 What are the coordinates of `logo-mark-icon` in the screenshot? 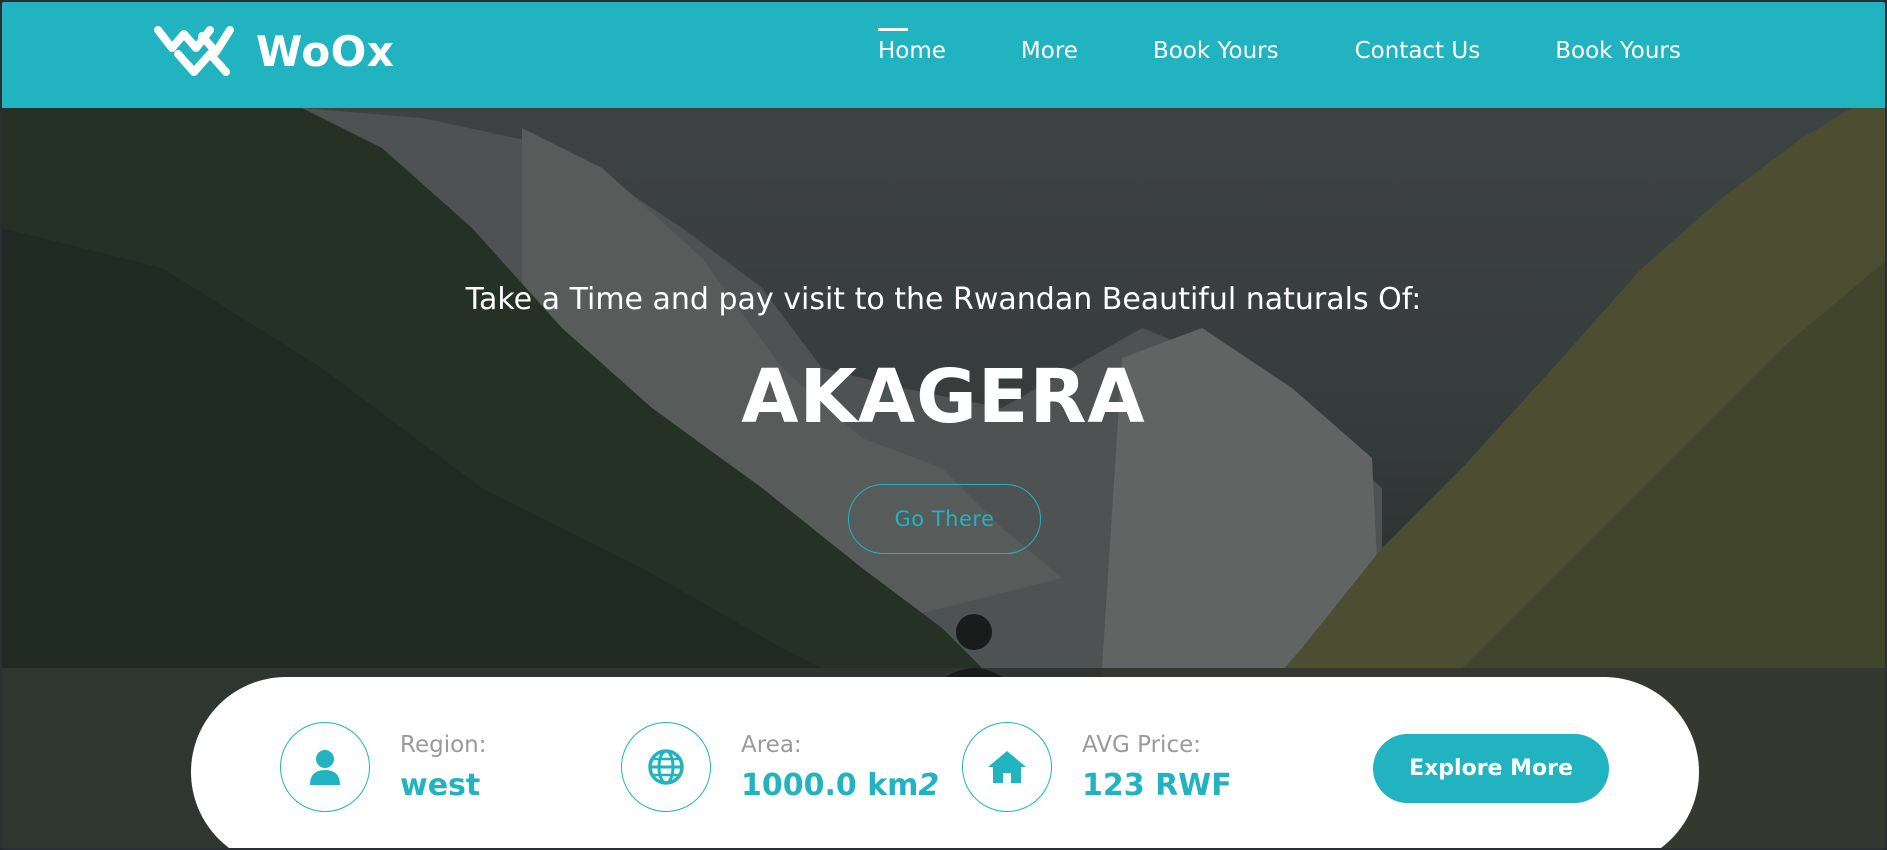 It's located at (194, 51).